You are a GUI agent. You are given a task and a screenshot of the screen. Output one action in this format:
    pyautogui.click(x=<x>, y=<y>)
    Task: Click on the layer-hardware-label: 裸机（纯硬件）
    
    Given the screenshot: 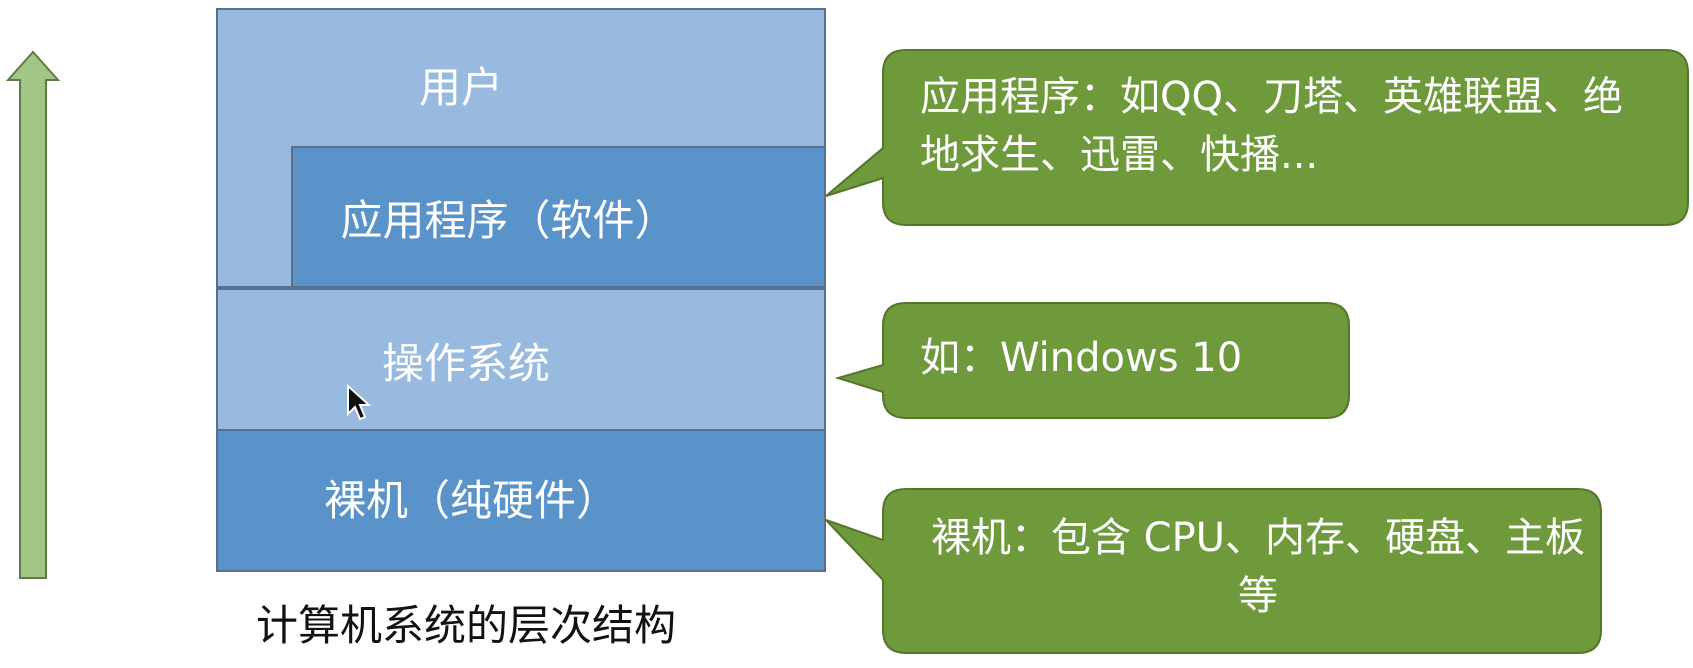 What is the action you would take?
    pyautogui.click(x=470, y=500)
    